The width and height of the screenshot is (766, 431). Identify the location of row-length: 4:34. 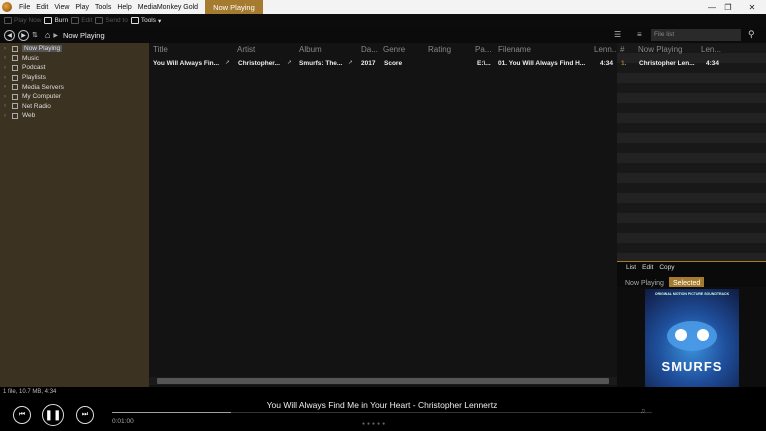
(713, 63).